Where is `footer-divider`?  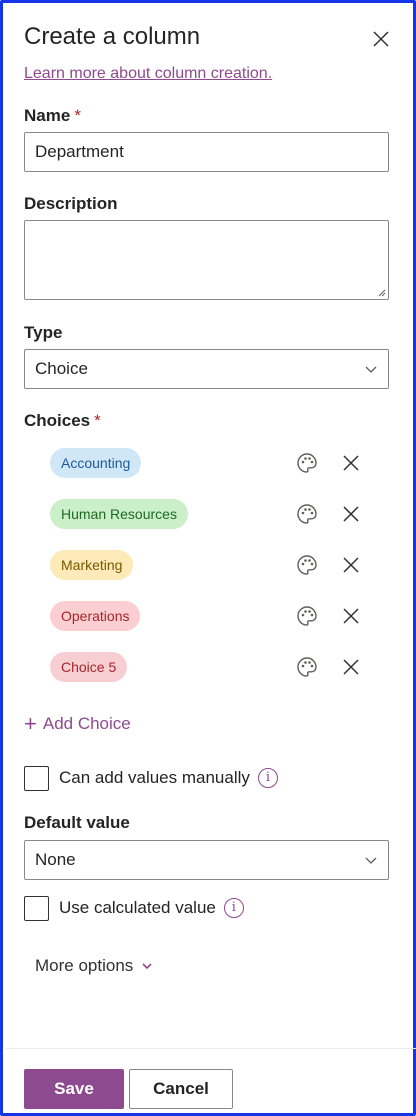 footer-divider is located at coordinates (211, 1048).